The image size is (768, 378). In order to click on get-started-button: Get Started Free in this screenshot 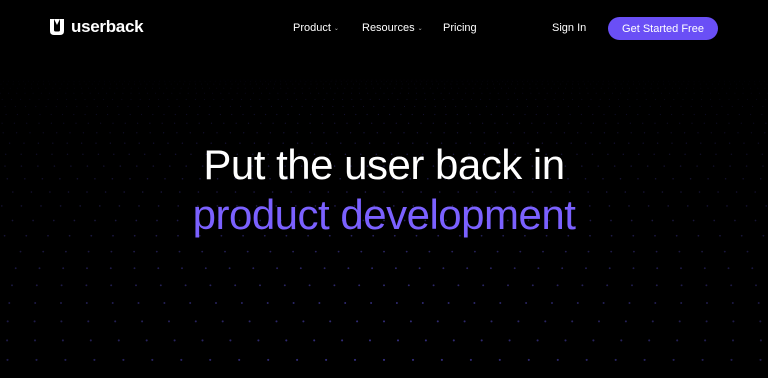, I will do `click(663, 28)`.